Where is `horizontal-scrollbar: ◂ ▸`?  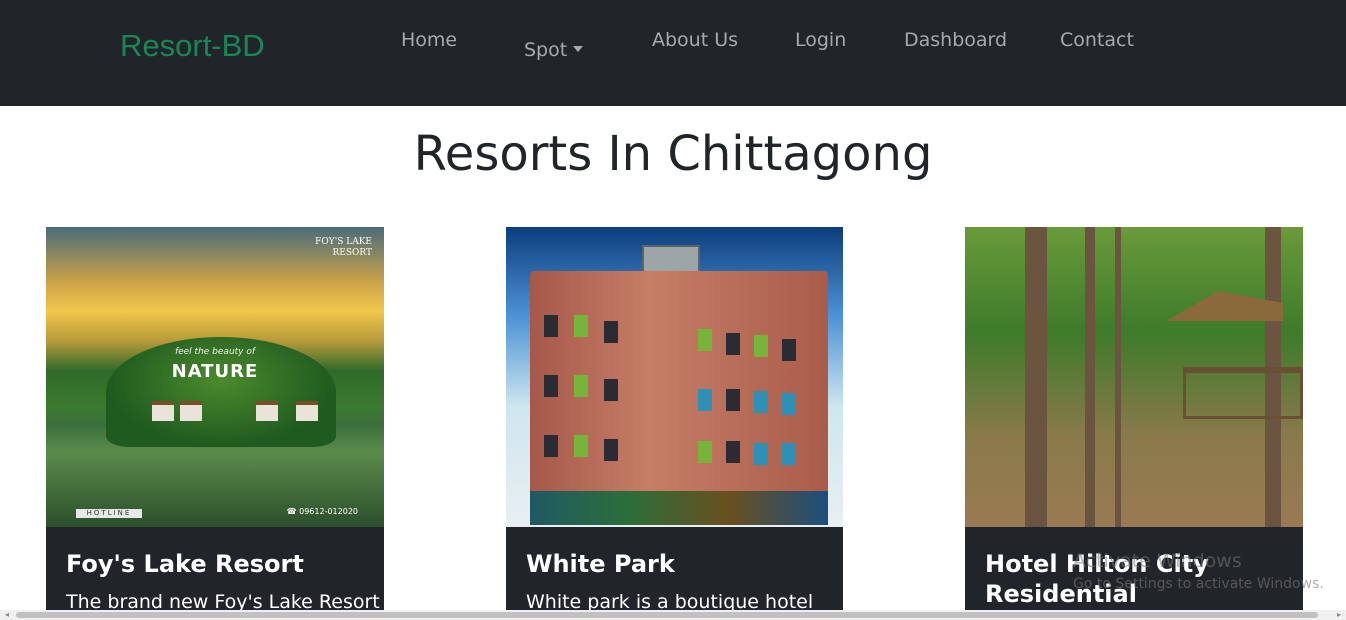 horizontal-scrollbar: ◂ ▸ is located at coordinates (673, 615).